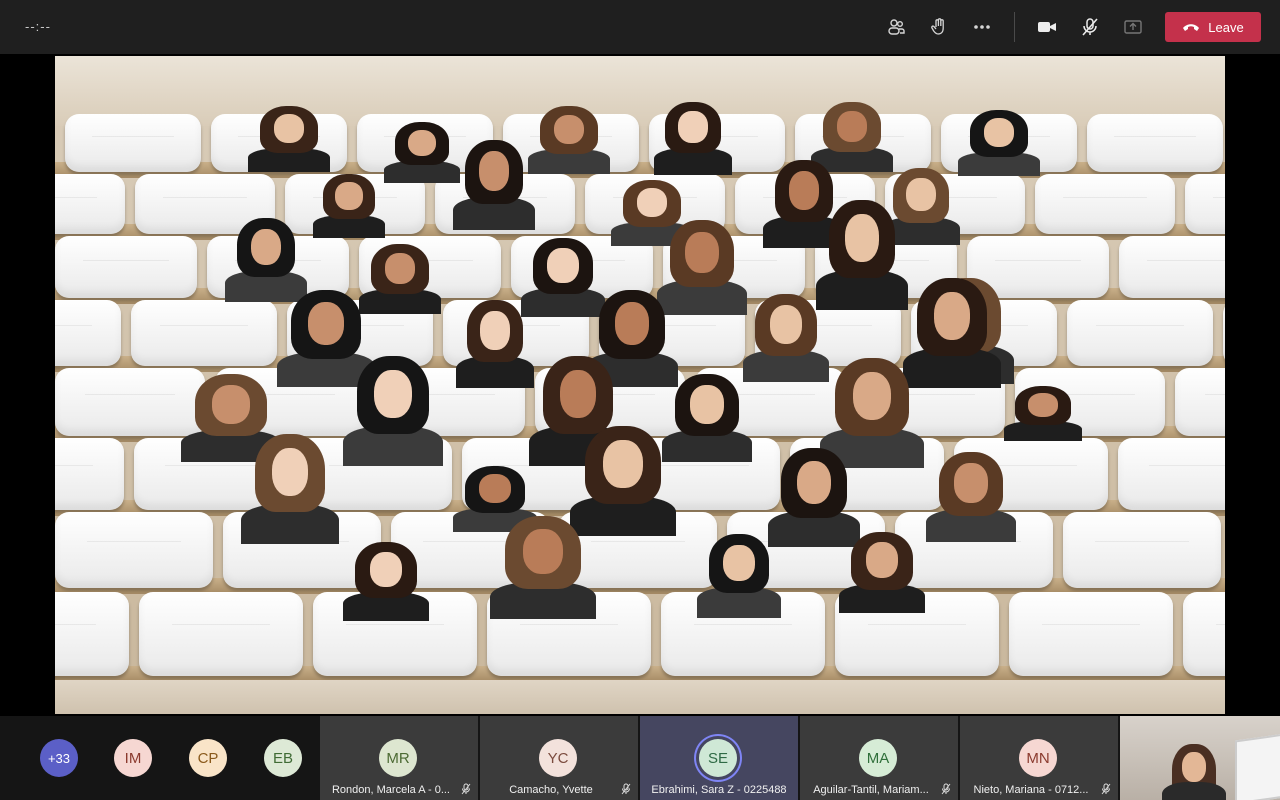 The height and width of the screenshot is (800, 1280). I want to click on auditorium-floor, so click(640, 697).